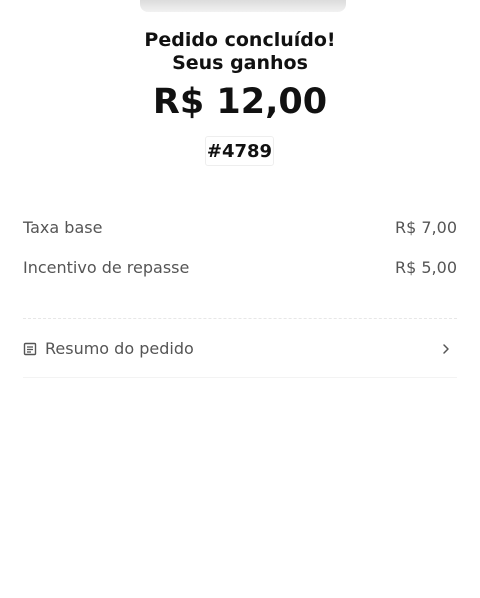 The image size is (480, 598). Describe the element at coordinates (119, 348) in the screenshot. I see `order-summary-label: Resumo do pedido` at that location.